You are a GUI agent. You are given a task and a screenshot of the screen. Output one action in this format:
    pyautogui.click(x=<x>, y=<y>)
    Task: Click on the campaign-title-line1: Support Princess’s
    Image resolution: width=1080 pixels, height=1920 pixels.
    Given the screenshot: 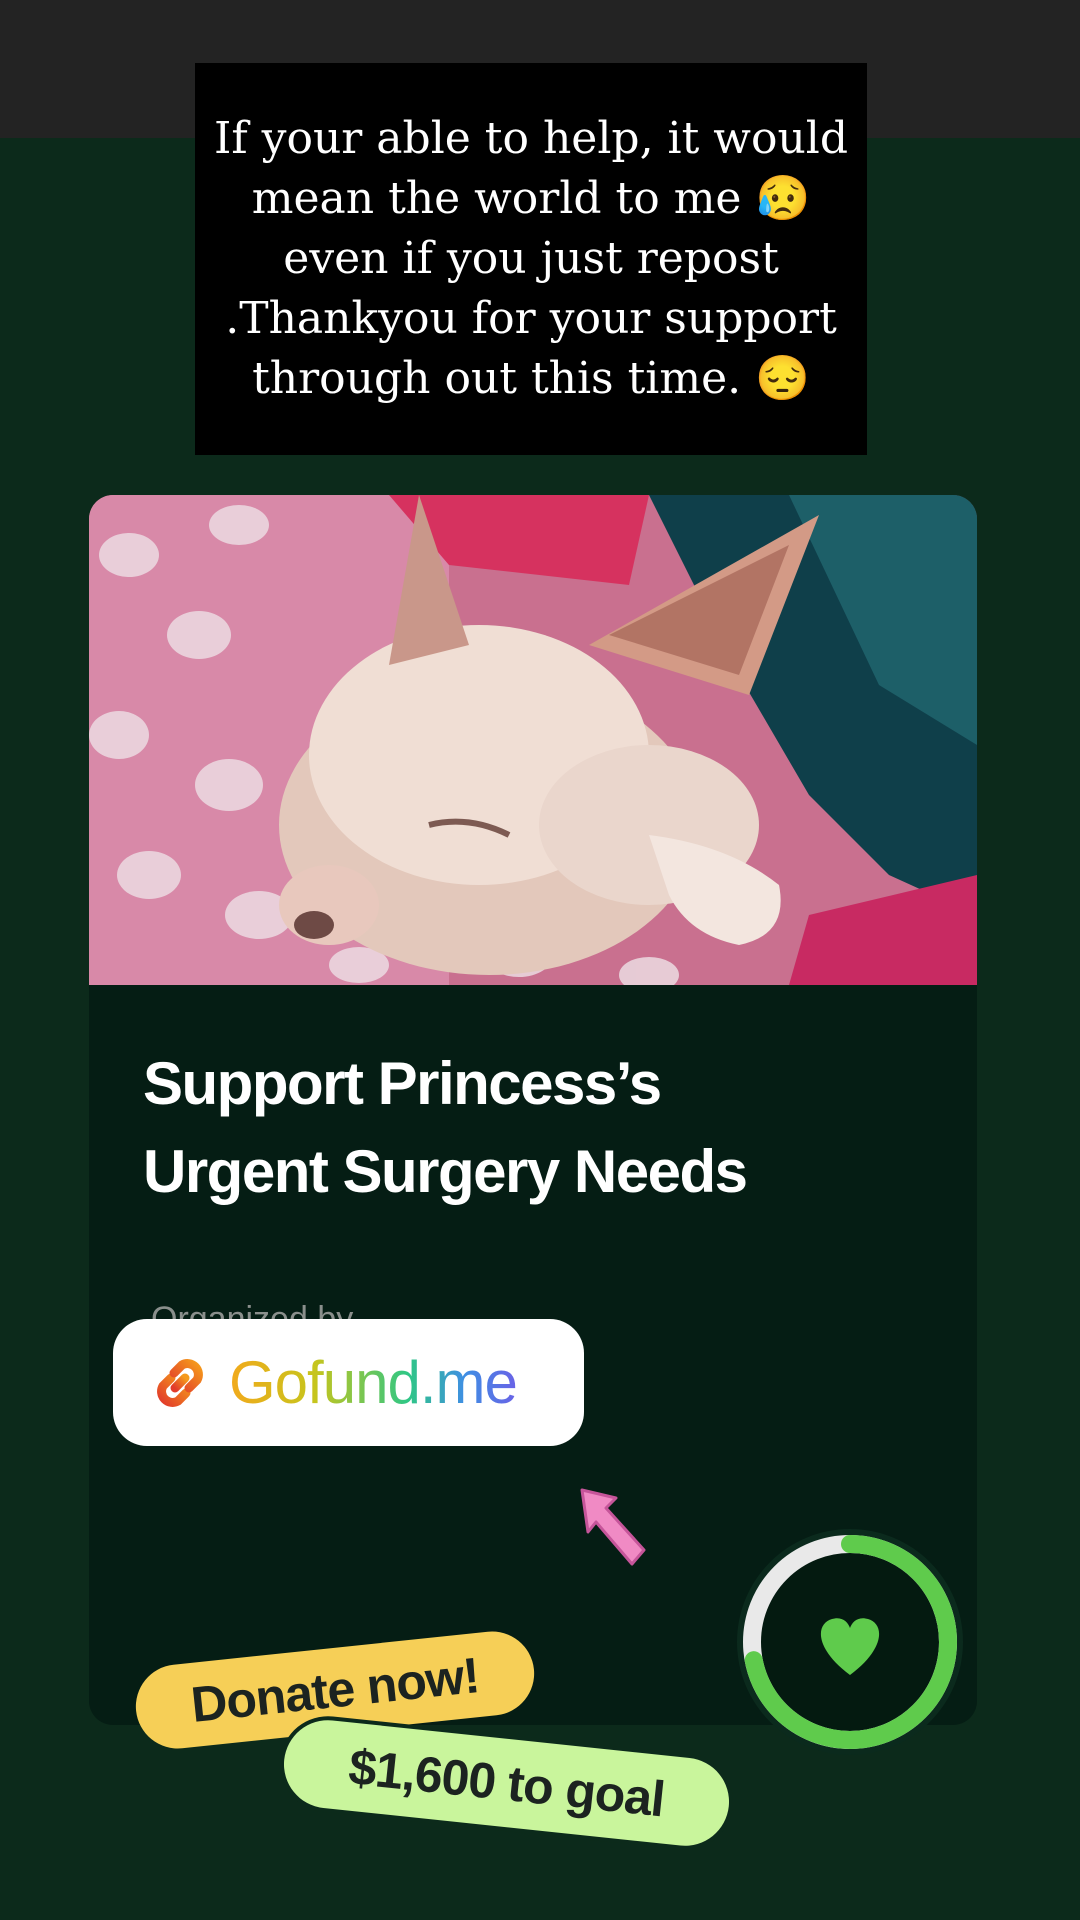 What is the action you would take?
    pyautogui.click(x=402, y=1083)
    